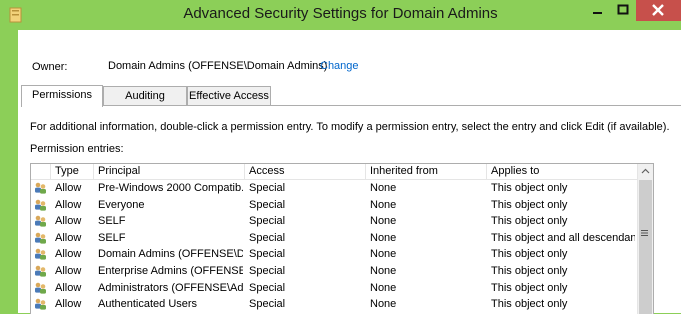 This screenshot has width=681, height=314. Describe the element at coordinates (41, 171) in the screenshot. I see `icon-column-header` at that location.